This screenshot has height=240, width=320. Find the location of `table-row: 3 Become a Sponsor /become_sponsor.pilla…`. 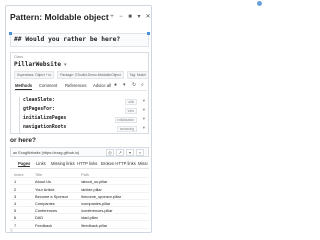

table-row: 3 Become a Sponsor /become_sponsor.pilla… is located at coordinates (79, 196).